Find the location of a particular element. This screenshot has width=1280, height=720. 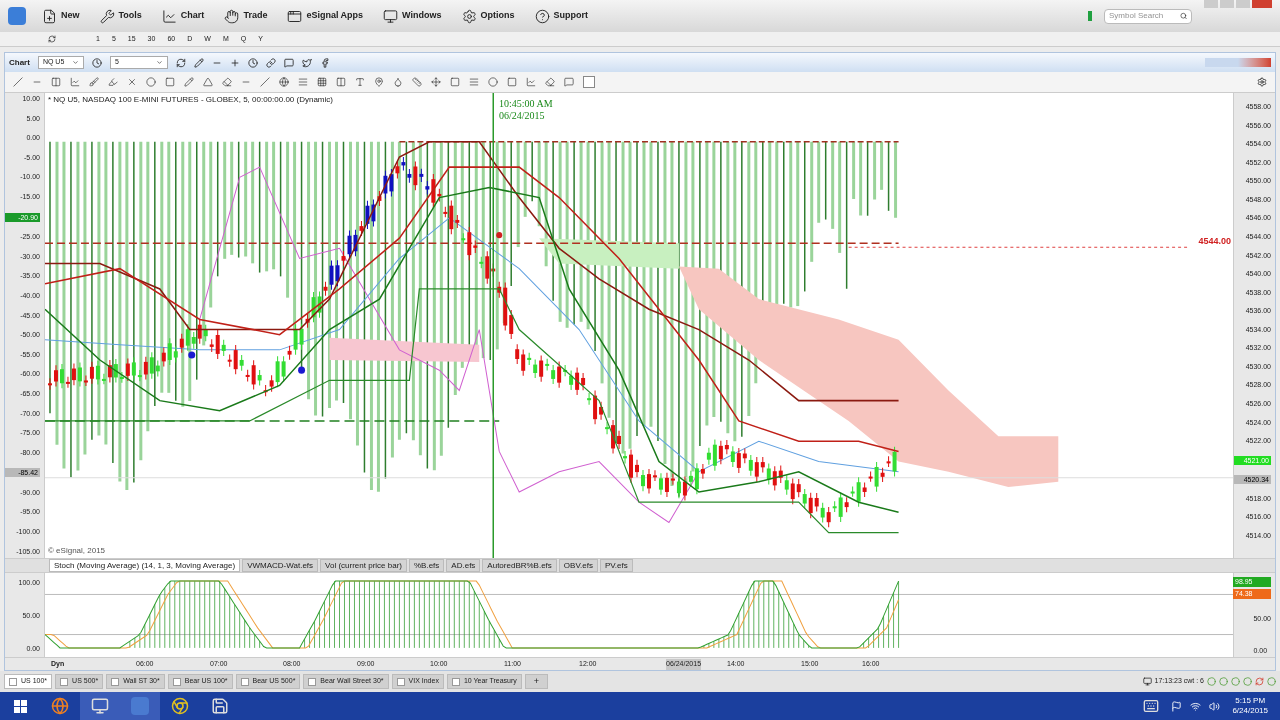

columns-icon is located at coordinates (341, 82).